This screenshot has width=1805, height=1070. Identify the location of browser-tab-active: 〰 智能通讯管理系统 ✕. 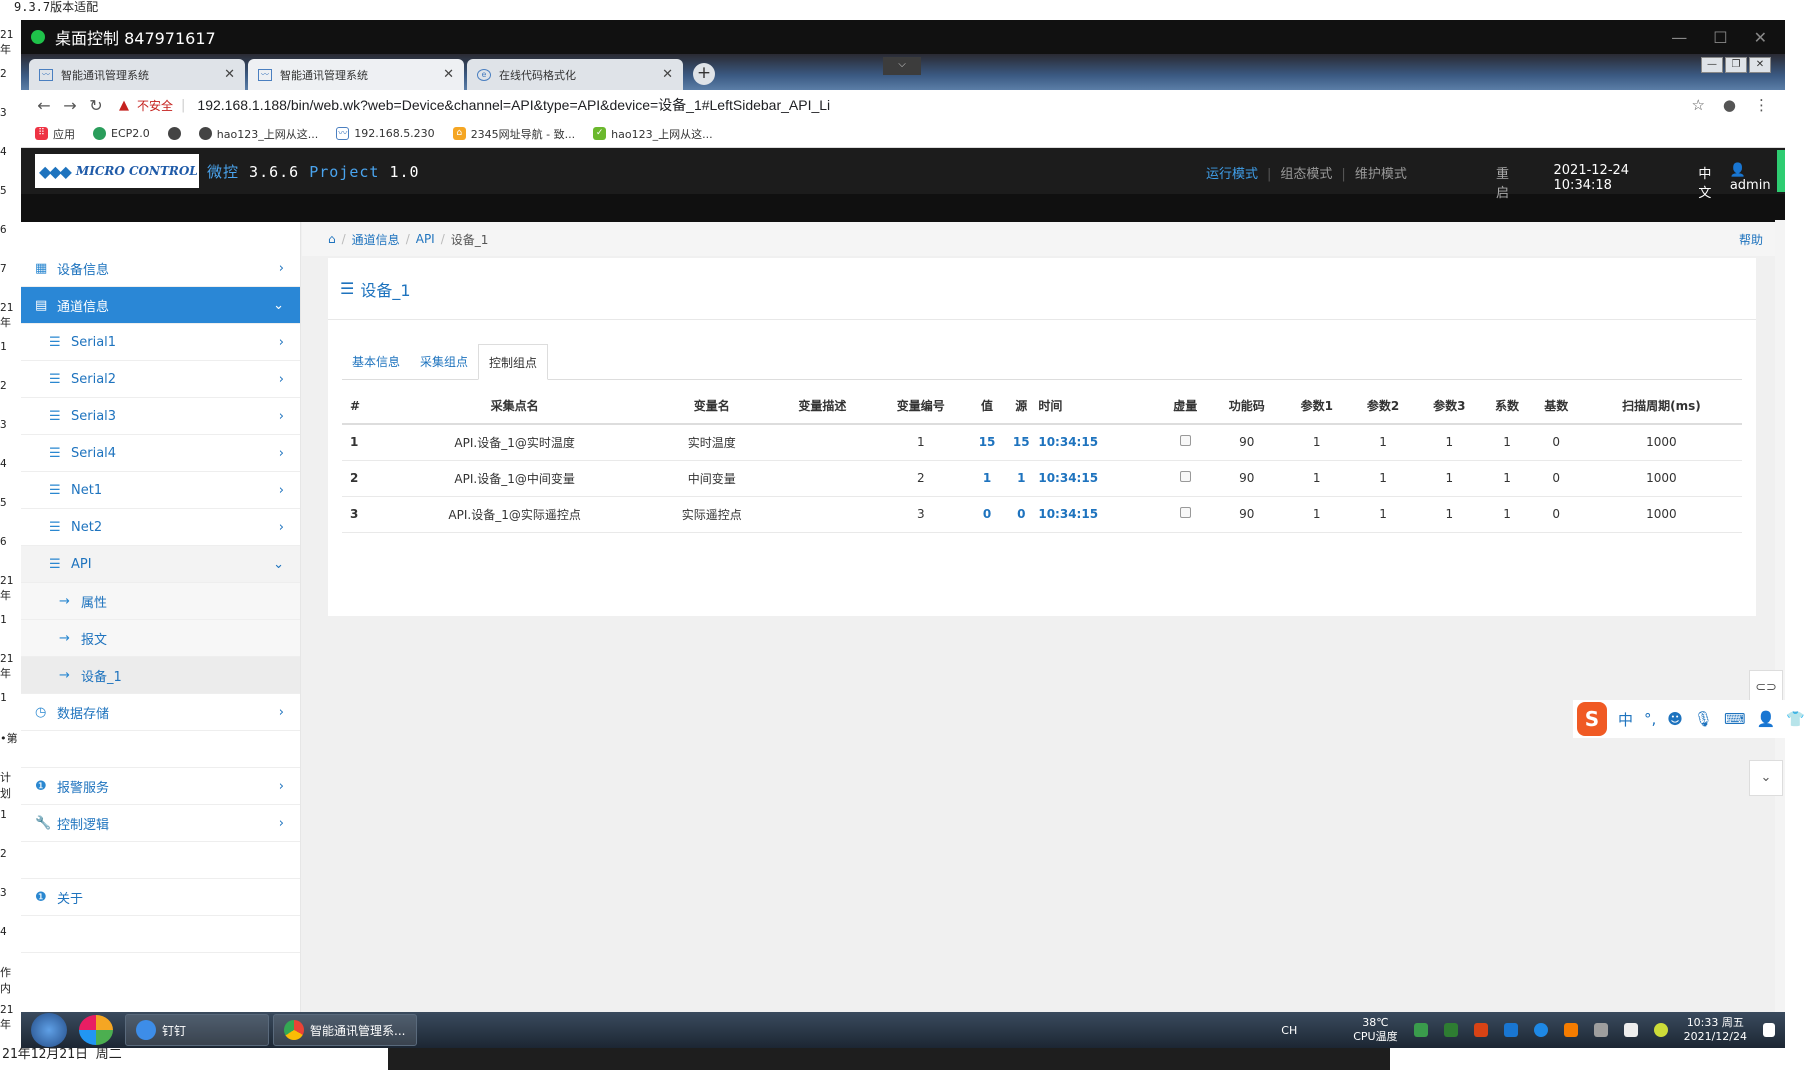
(356, 74).